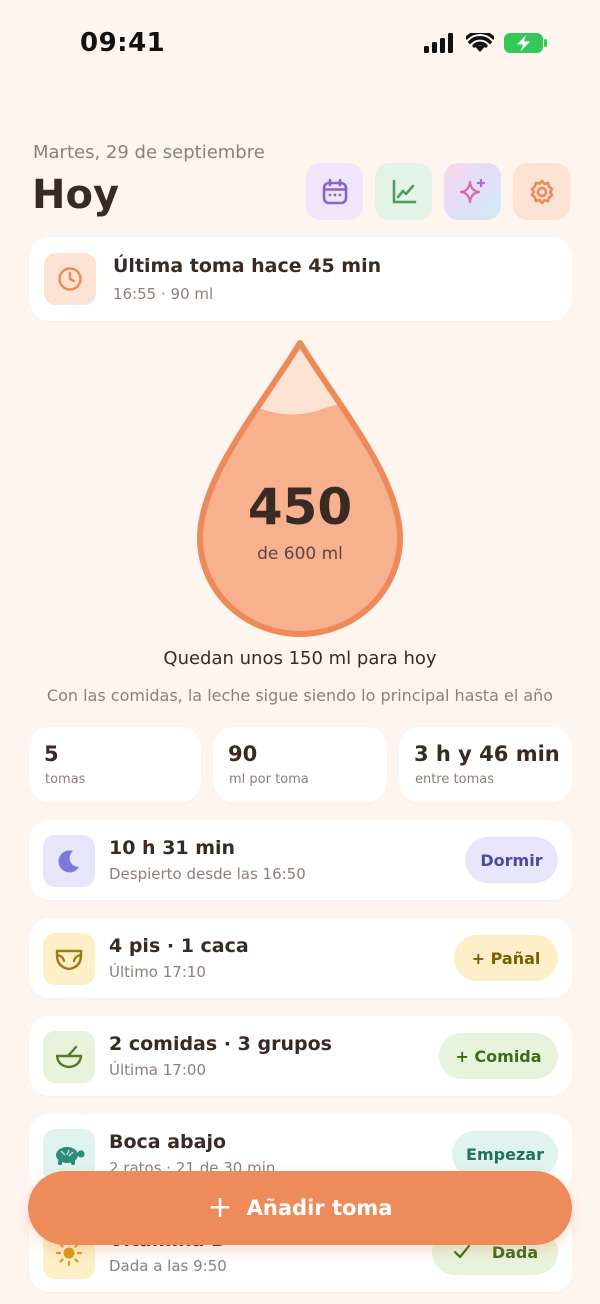 This screenshot has height=1304, width=600. I want to click on vitamin-given-label: Dada, so click(515, 1252).